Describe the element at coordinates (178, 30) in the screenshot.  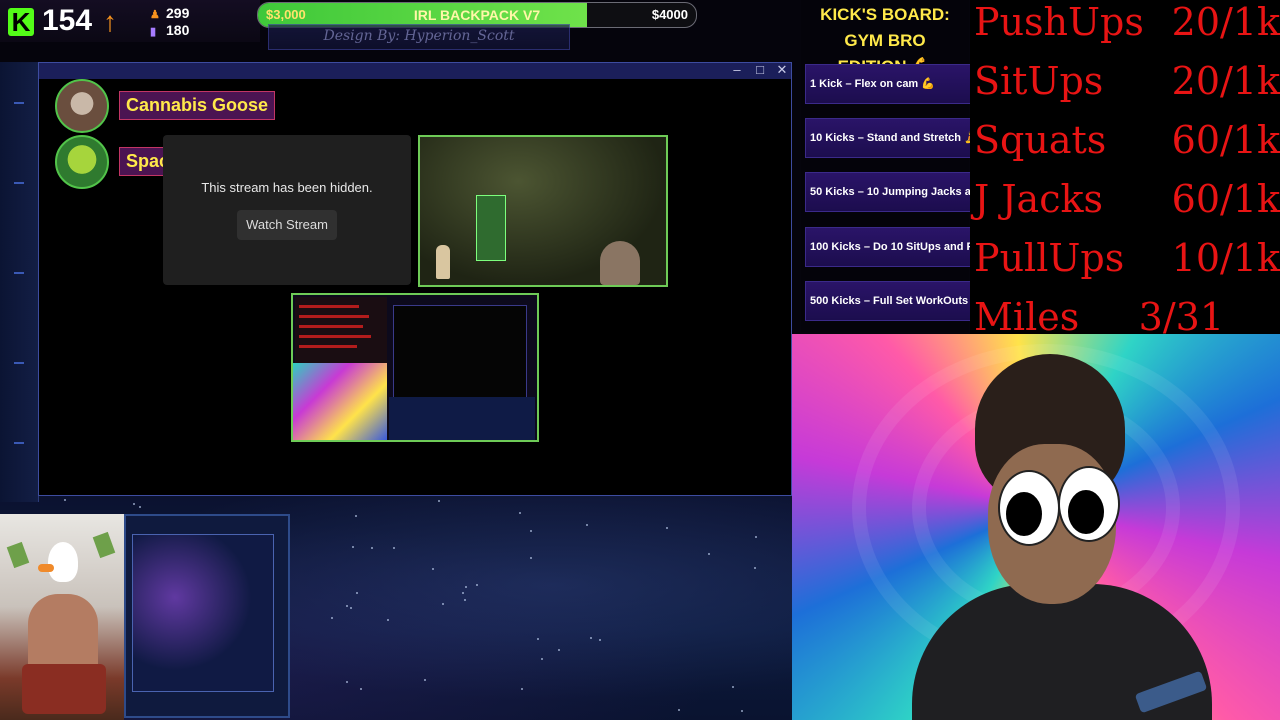
I see `subs-count: 180` at that location.